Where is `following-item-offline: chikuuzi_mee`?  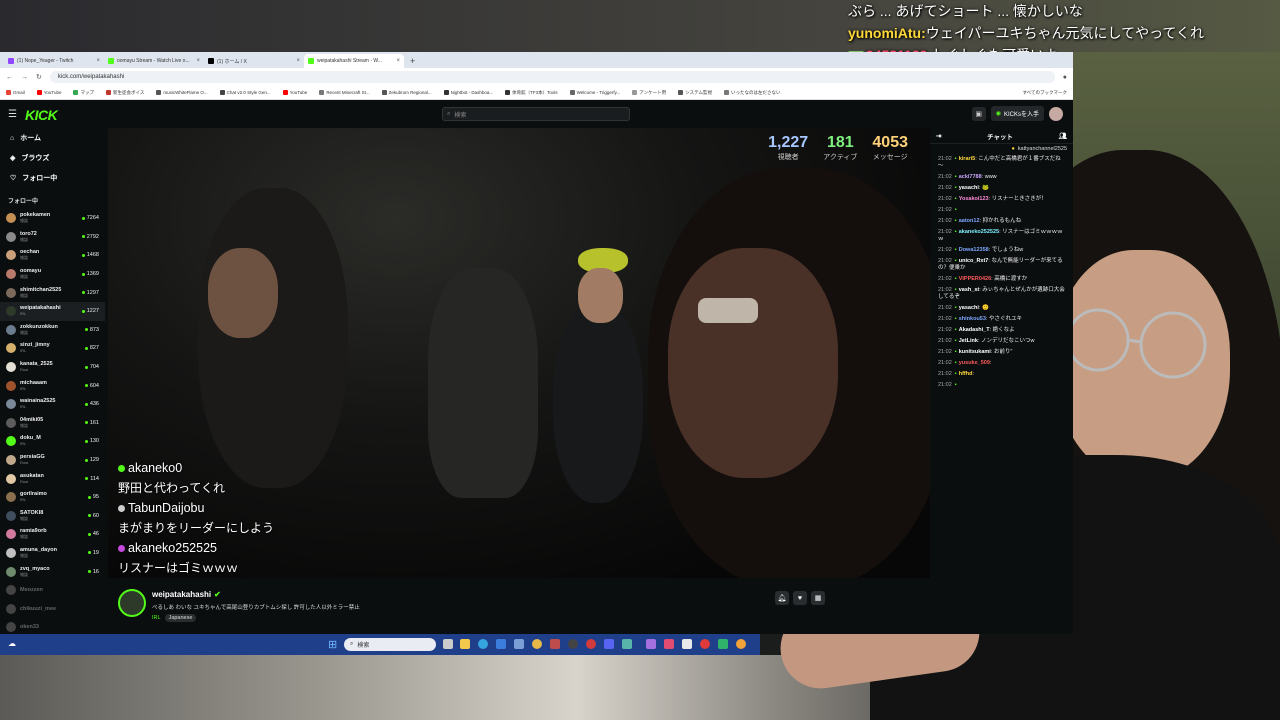 following-item-offline: chikuuzi_mee is located at coordinates (52, 608).